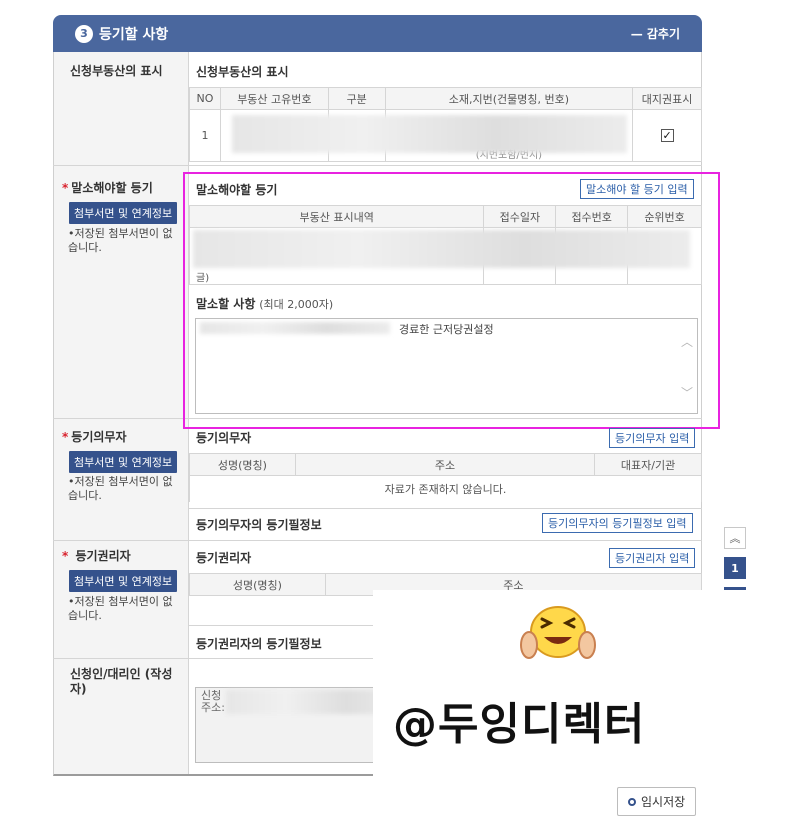  I want to click on land-right-cell: ✓, so click(667, 135).